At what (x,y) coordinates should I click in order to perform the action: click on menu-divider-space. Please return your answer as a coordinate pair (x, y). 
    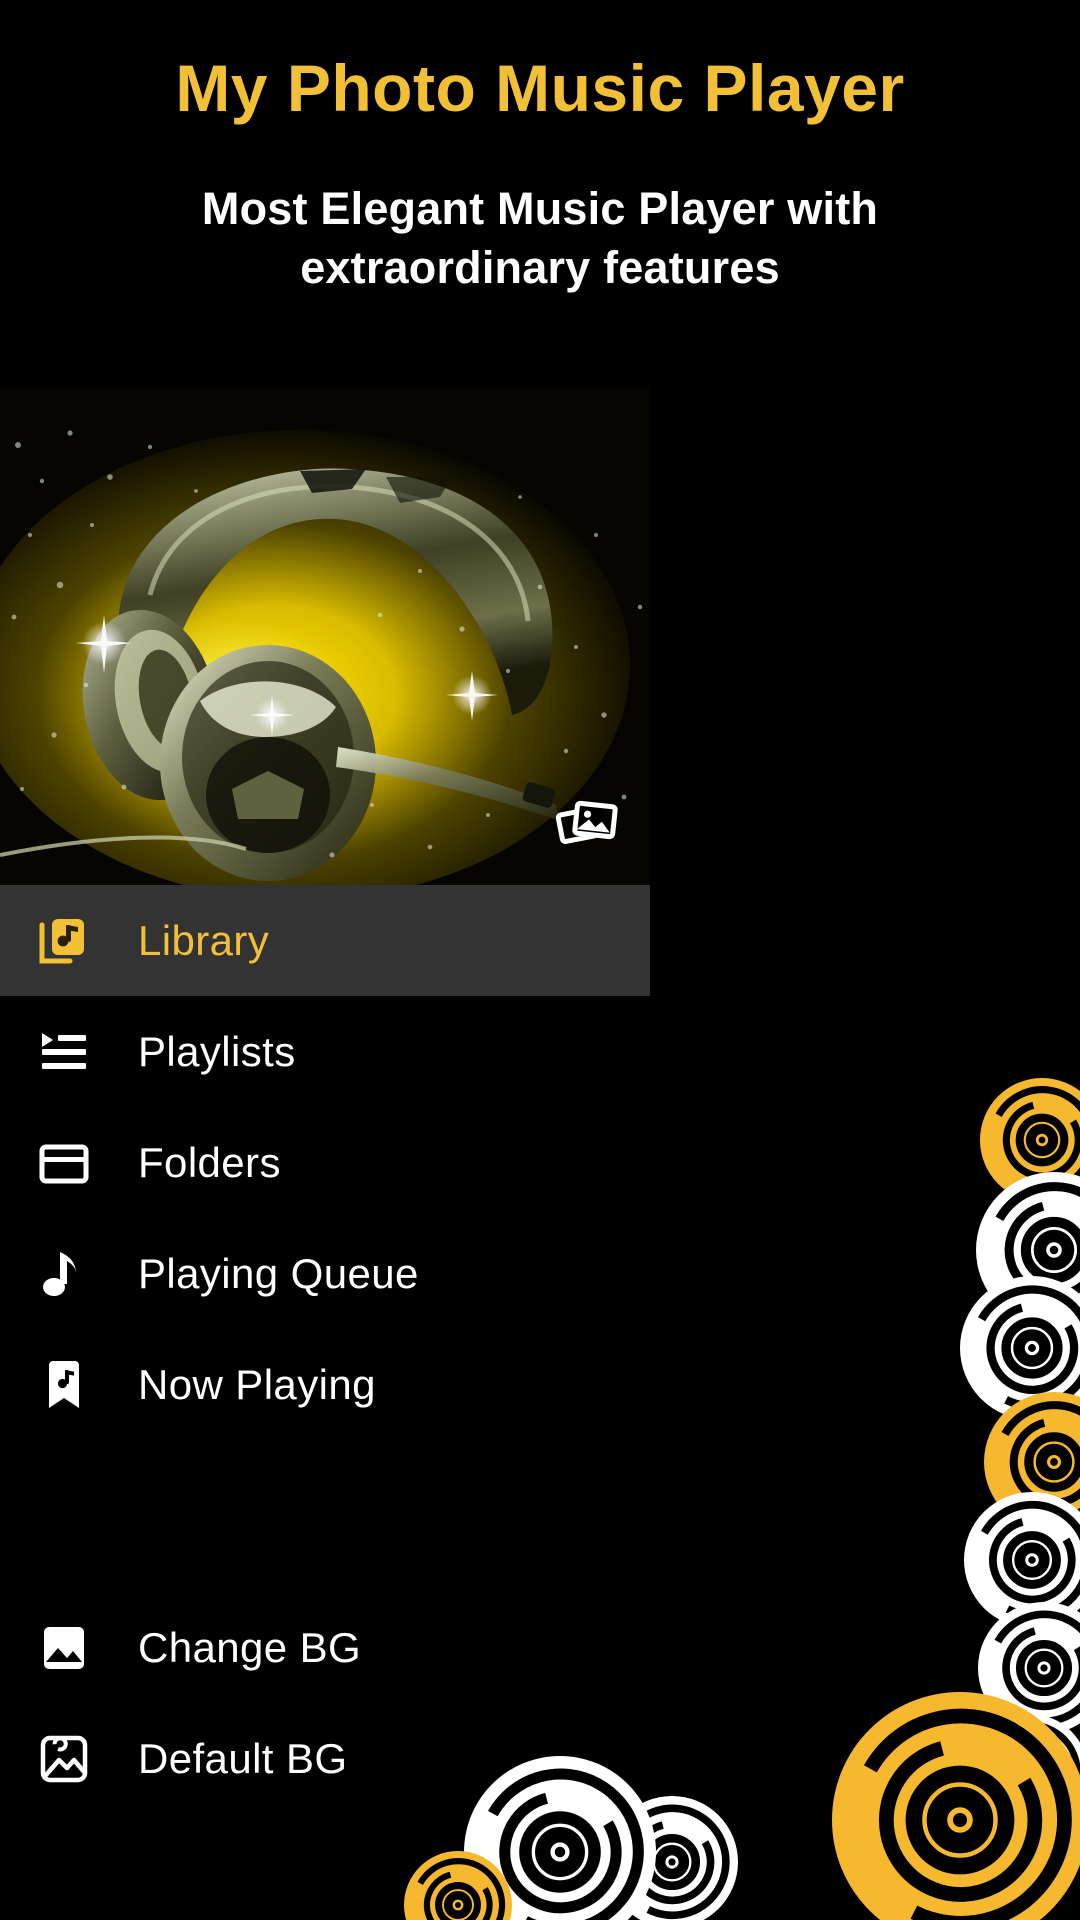
    Looking at the image, I should click on (325, 1516).